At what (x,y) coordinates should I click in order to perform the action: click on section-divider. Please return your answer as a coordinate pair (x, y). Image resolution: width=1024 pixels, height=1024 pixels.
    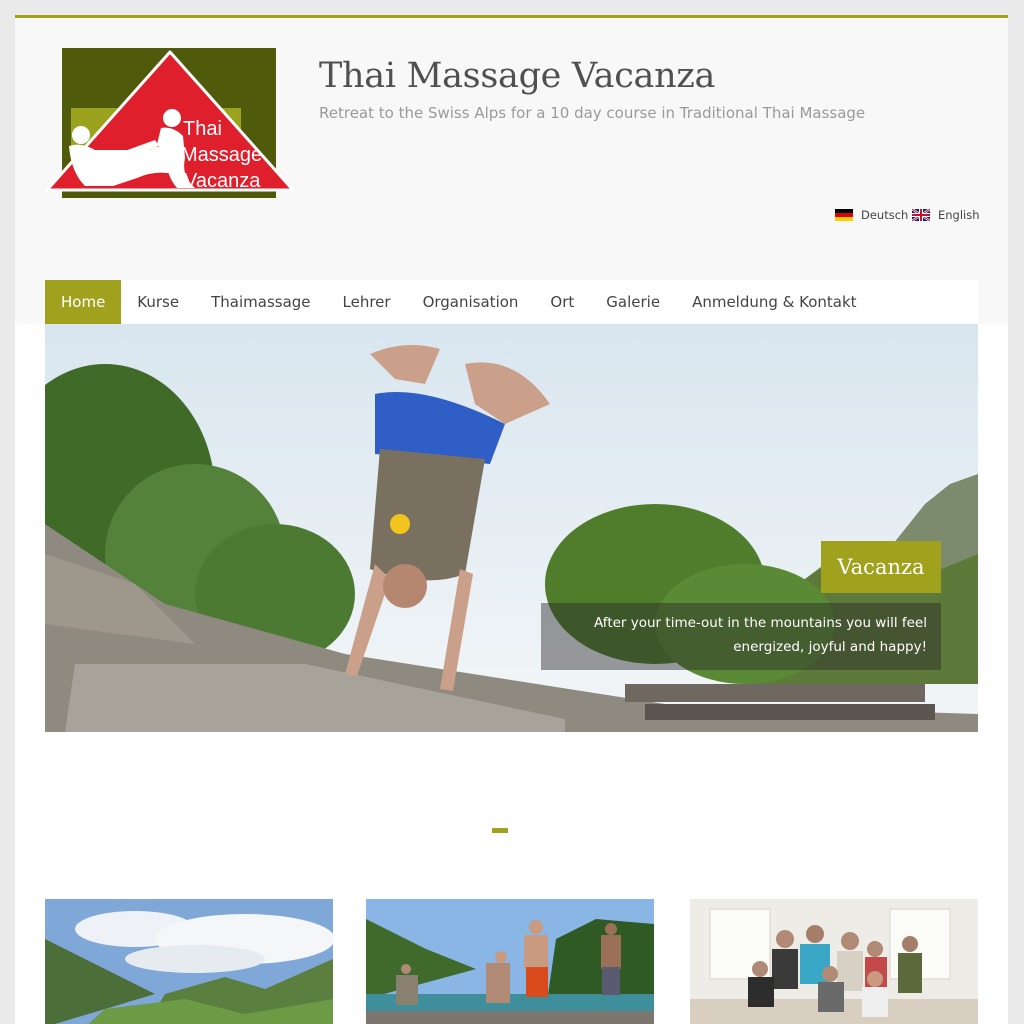
    Looking at the image, I should click on (500, 830).